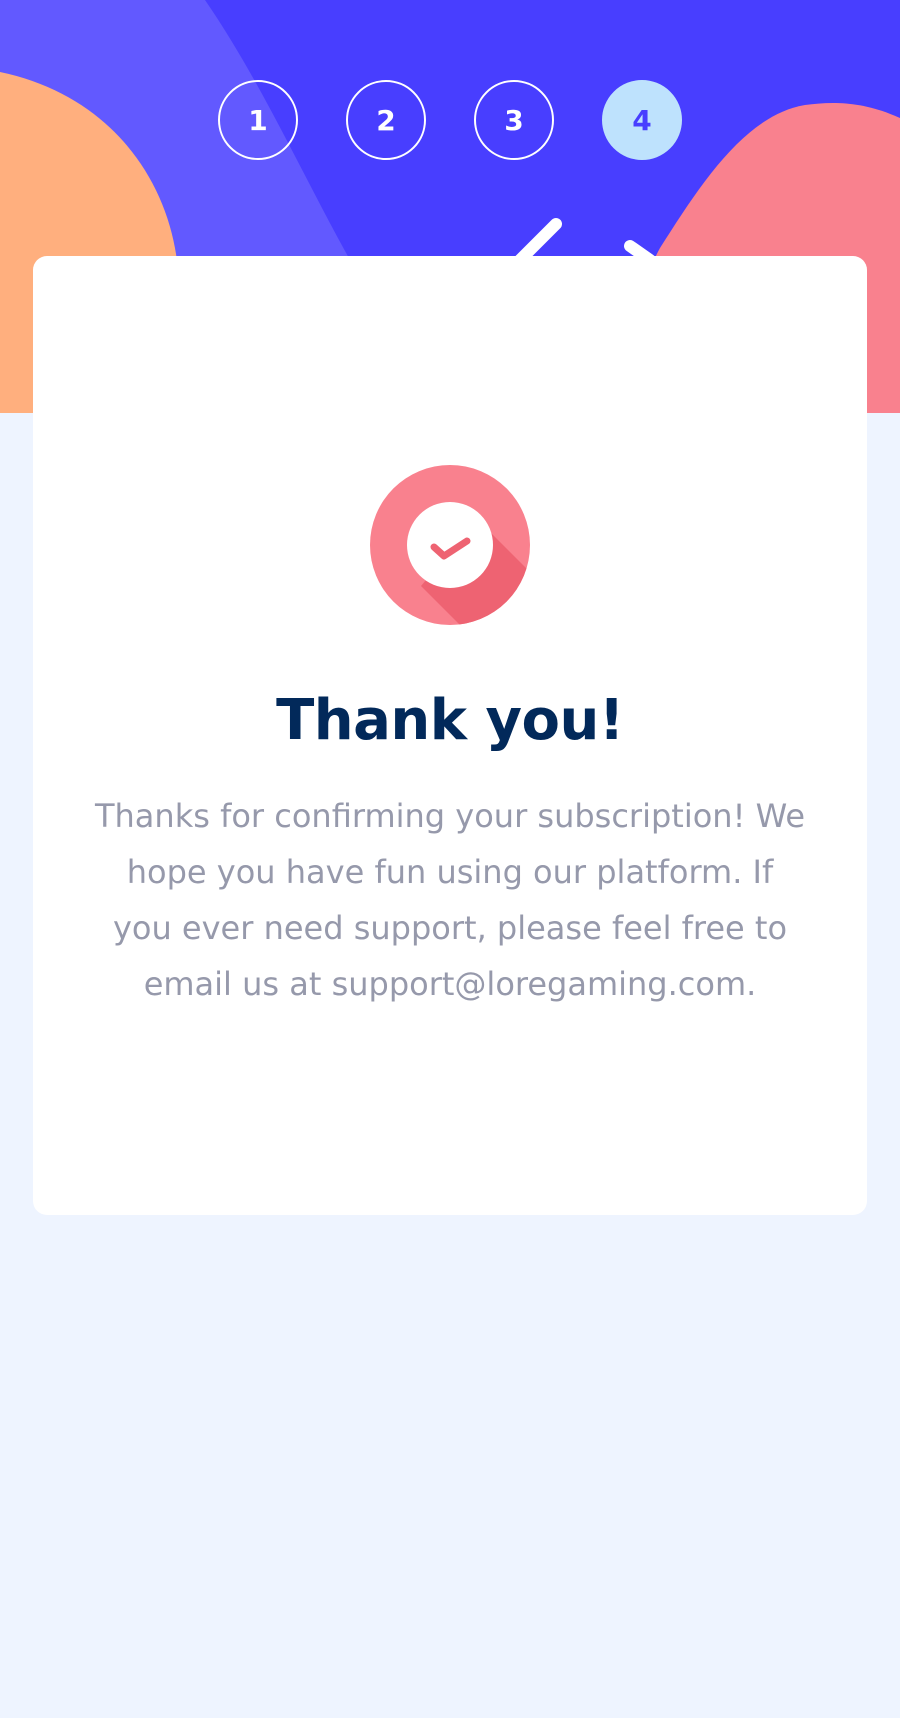  I want to click on step-indicator: 1 2 3 4, so click(450, 120).